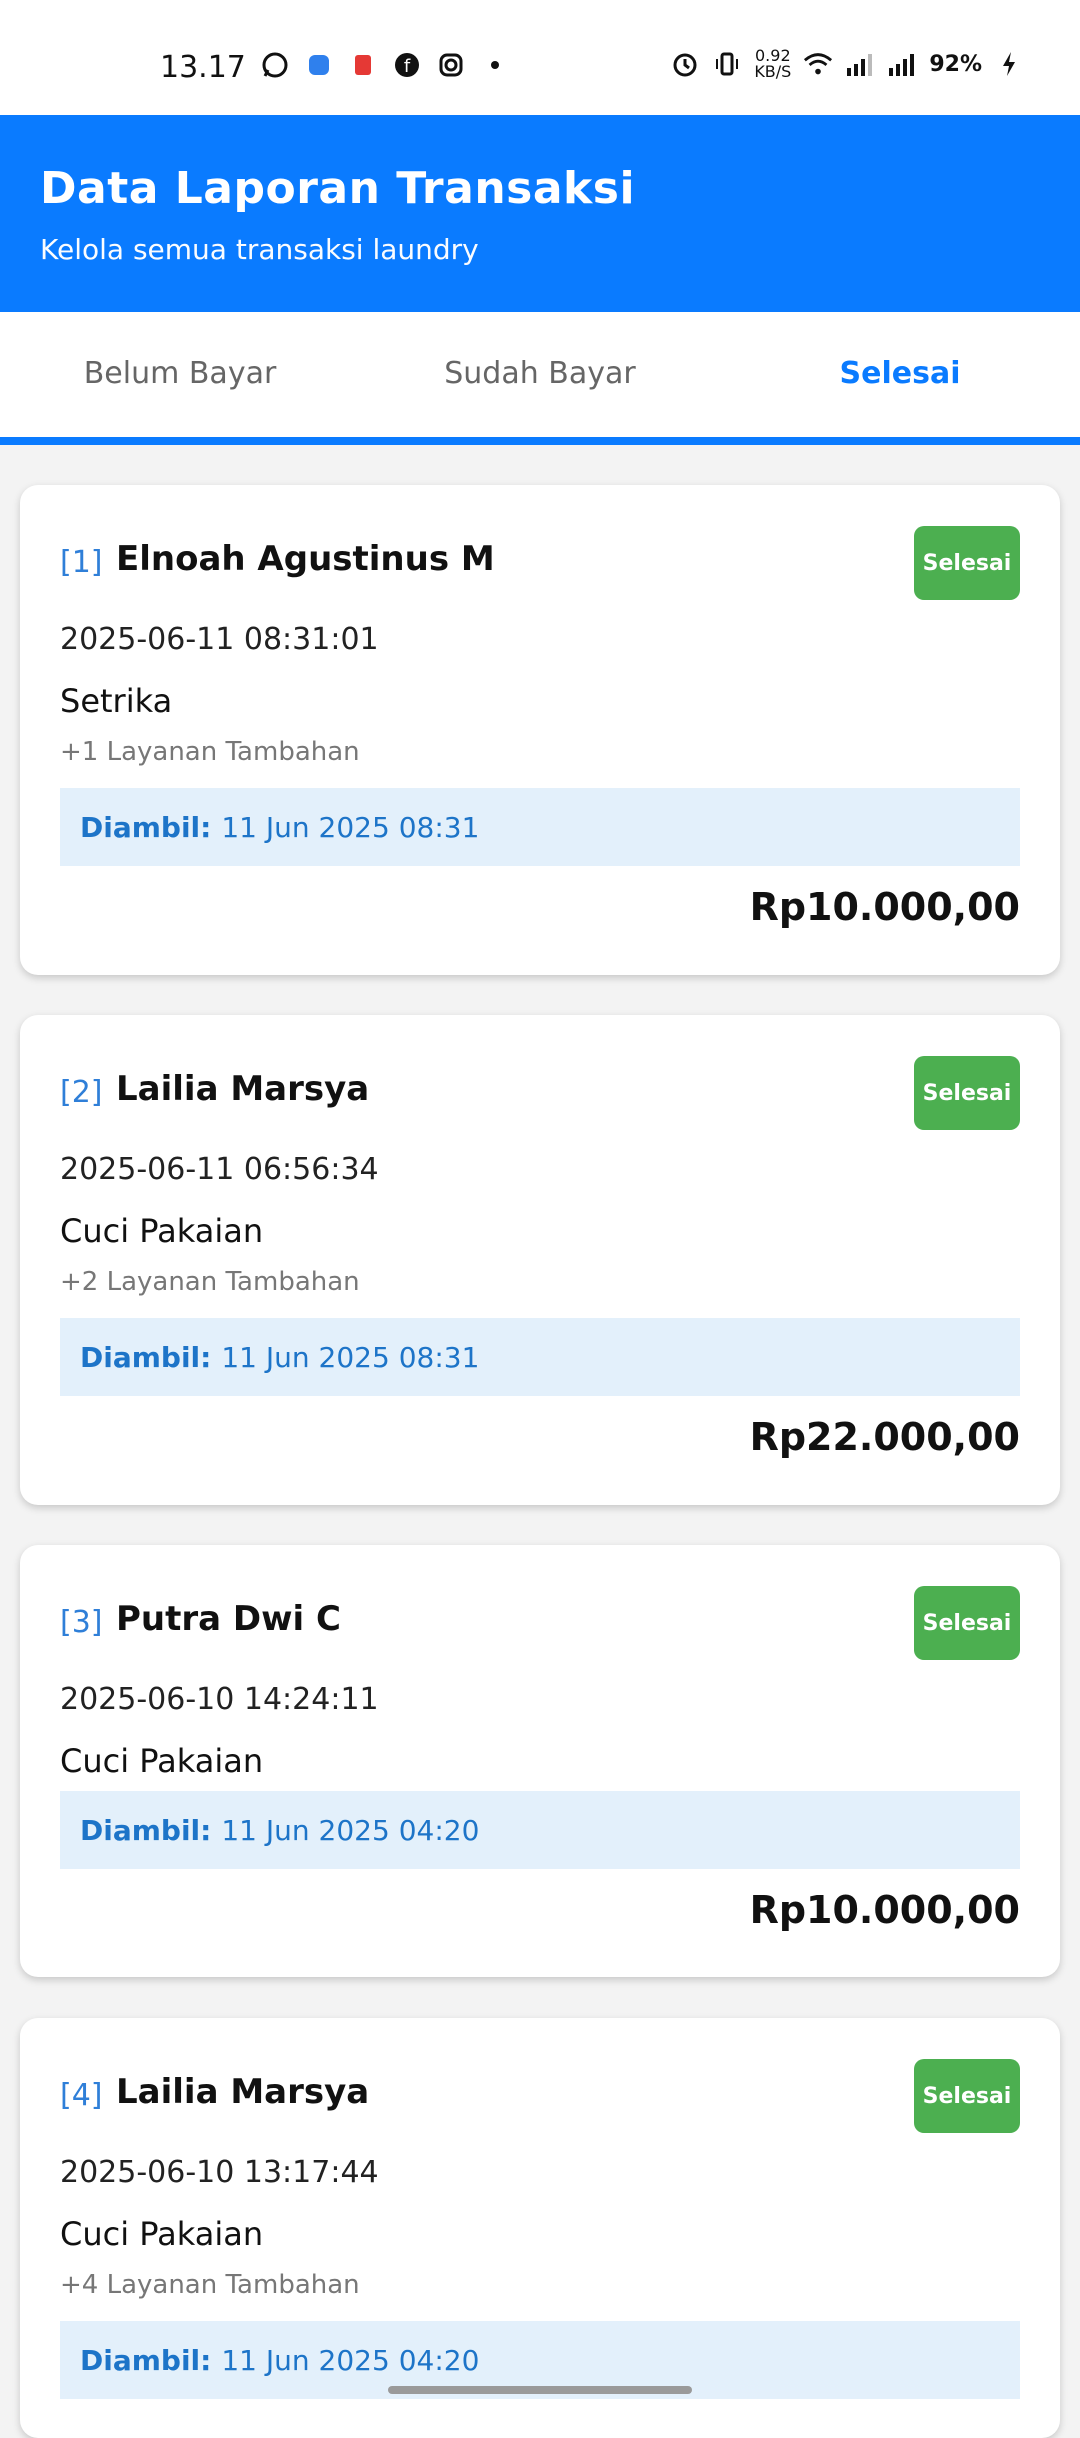 This screenshot has width=1080, height=2438. Describe the element at coordinates (81, 1622) in the screenshot. I see `transaction-index: [3]` at that location.